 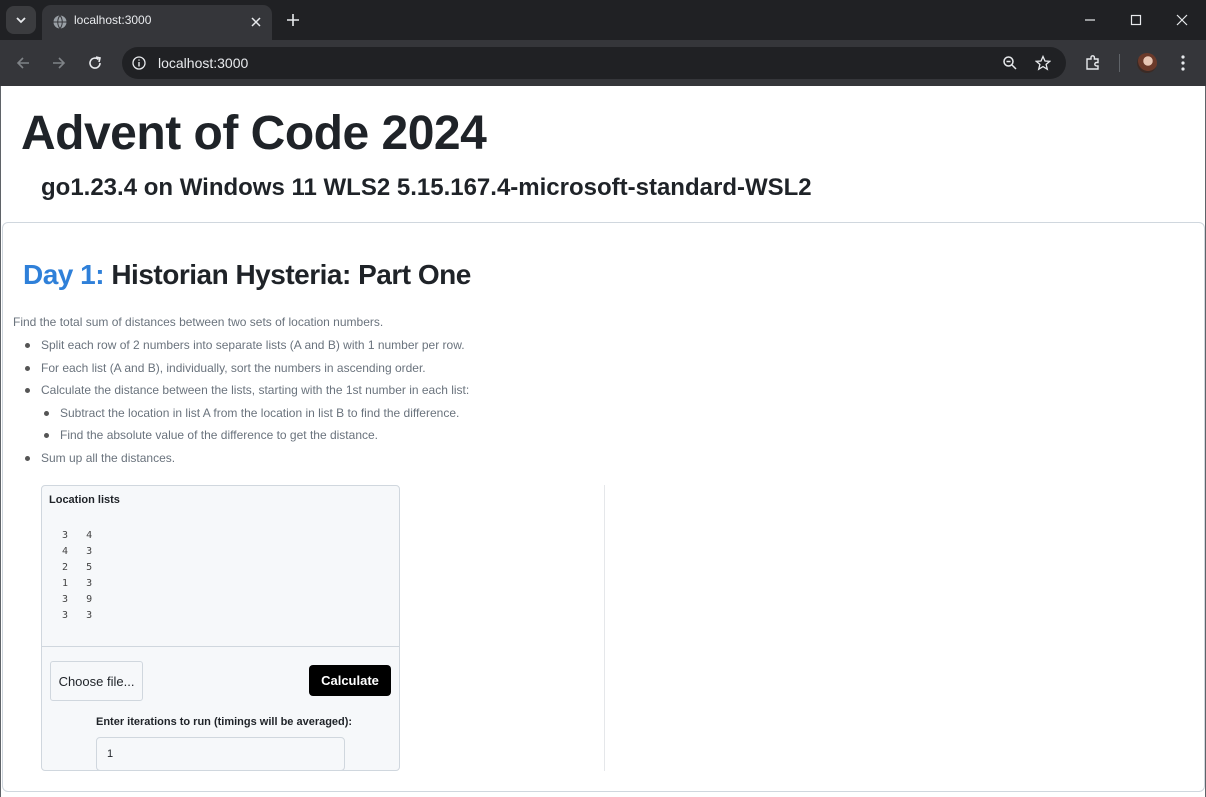 I want to click on arrow-left-icon, so click(x=22, y=63).